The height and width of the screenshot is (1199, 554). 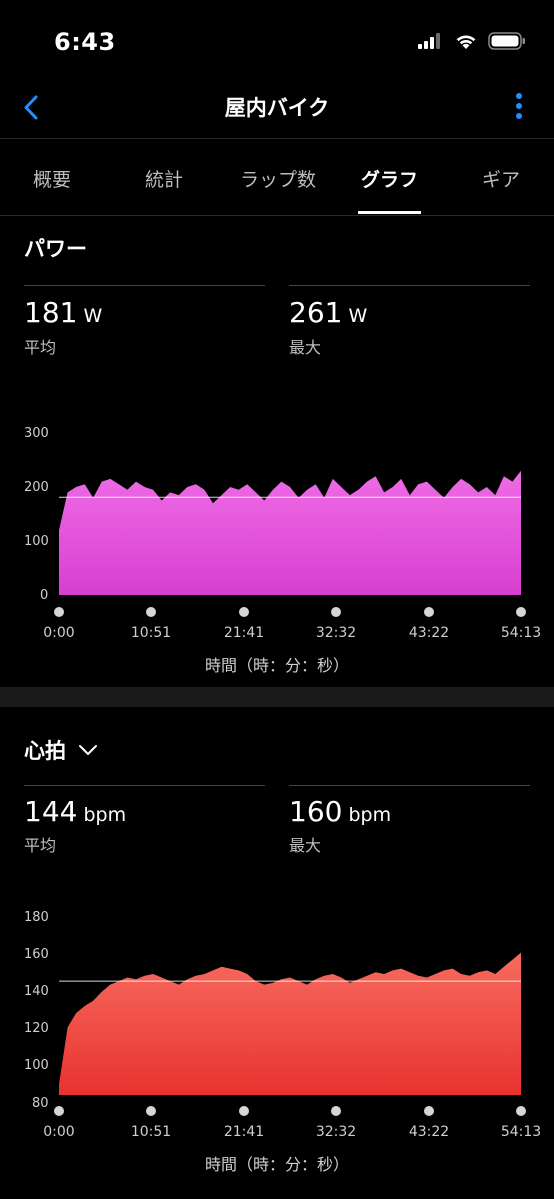 What do you see at coordinates (151, 1132) in the screenshot?
I see `x-tick-label: 10:51` at bounding box center [151, 1132].